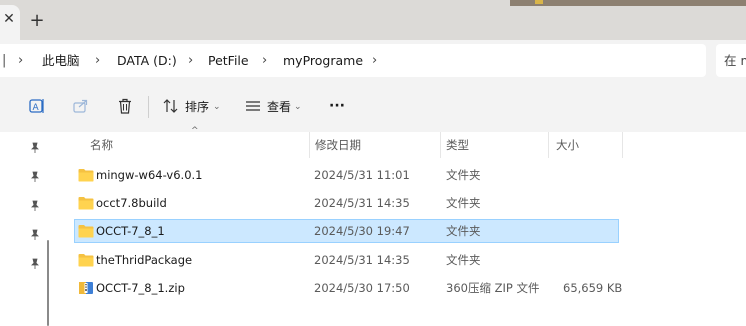 The width and height of the screenshot is (746, 326). I want to click on background-window-peek-accent, so click(539, 2).